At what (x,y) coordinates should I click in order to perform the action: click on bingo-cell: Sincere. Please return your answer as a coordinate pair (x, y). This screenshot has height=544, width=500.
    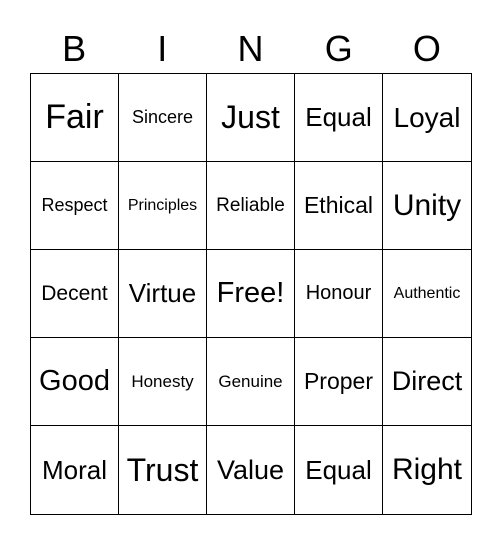
    Looking at the image, I should click on (163, 118).